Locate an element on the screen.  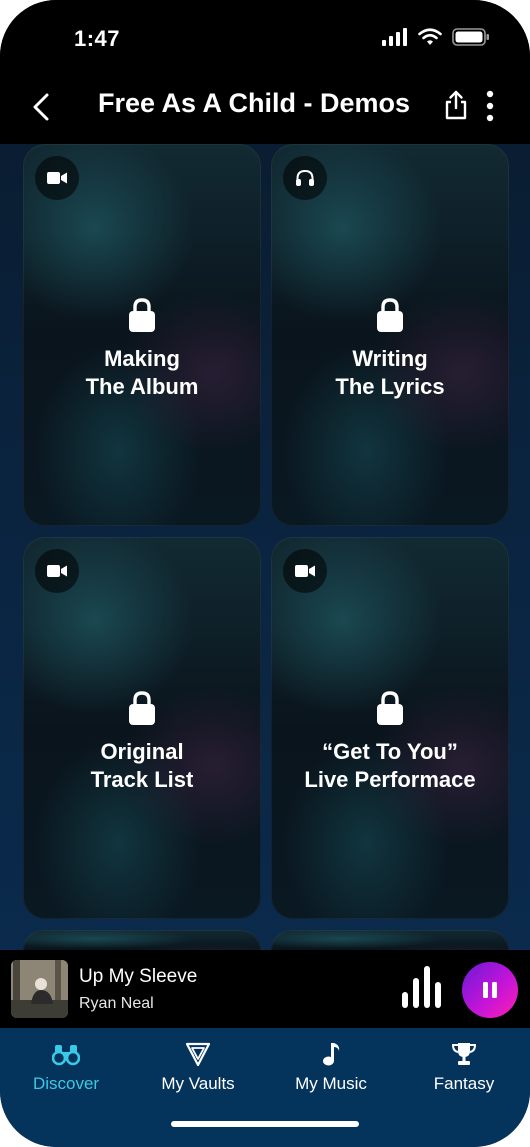
tab-fantasy: Fantasy is located at coordinates (464, 1067).